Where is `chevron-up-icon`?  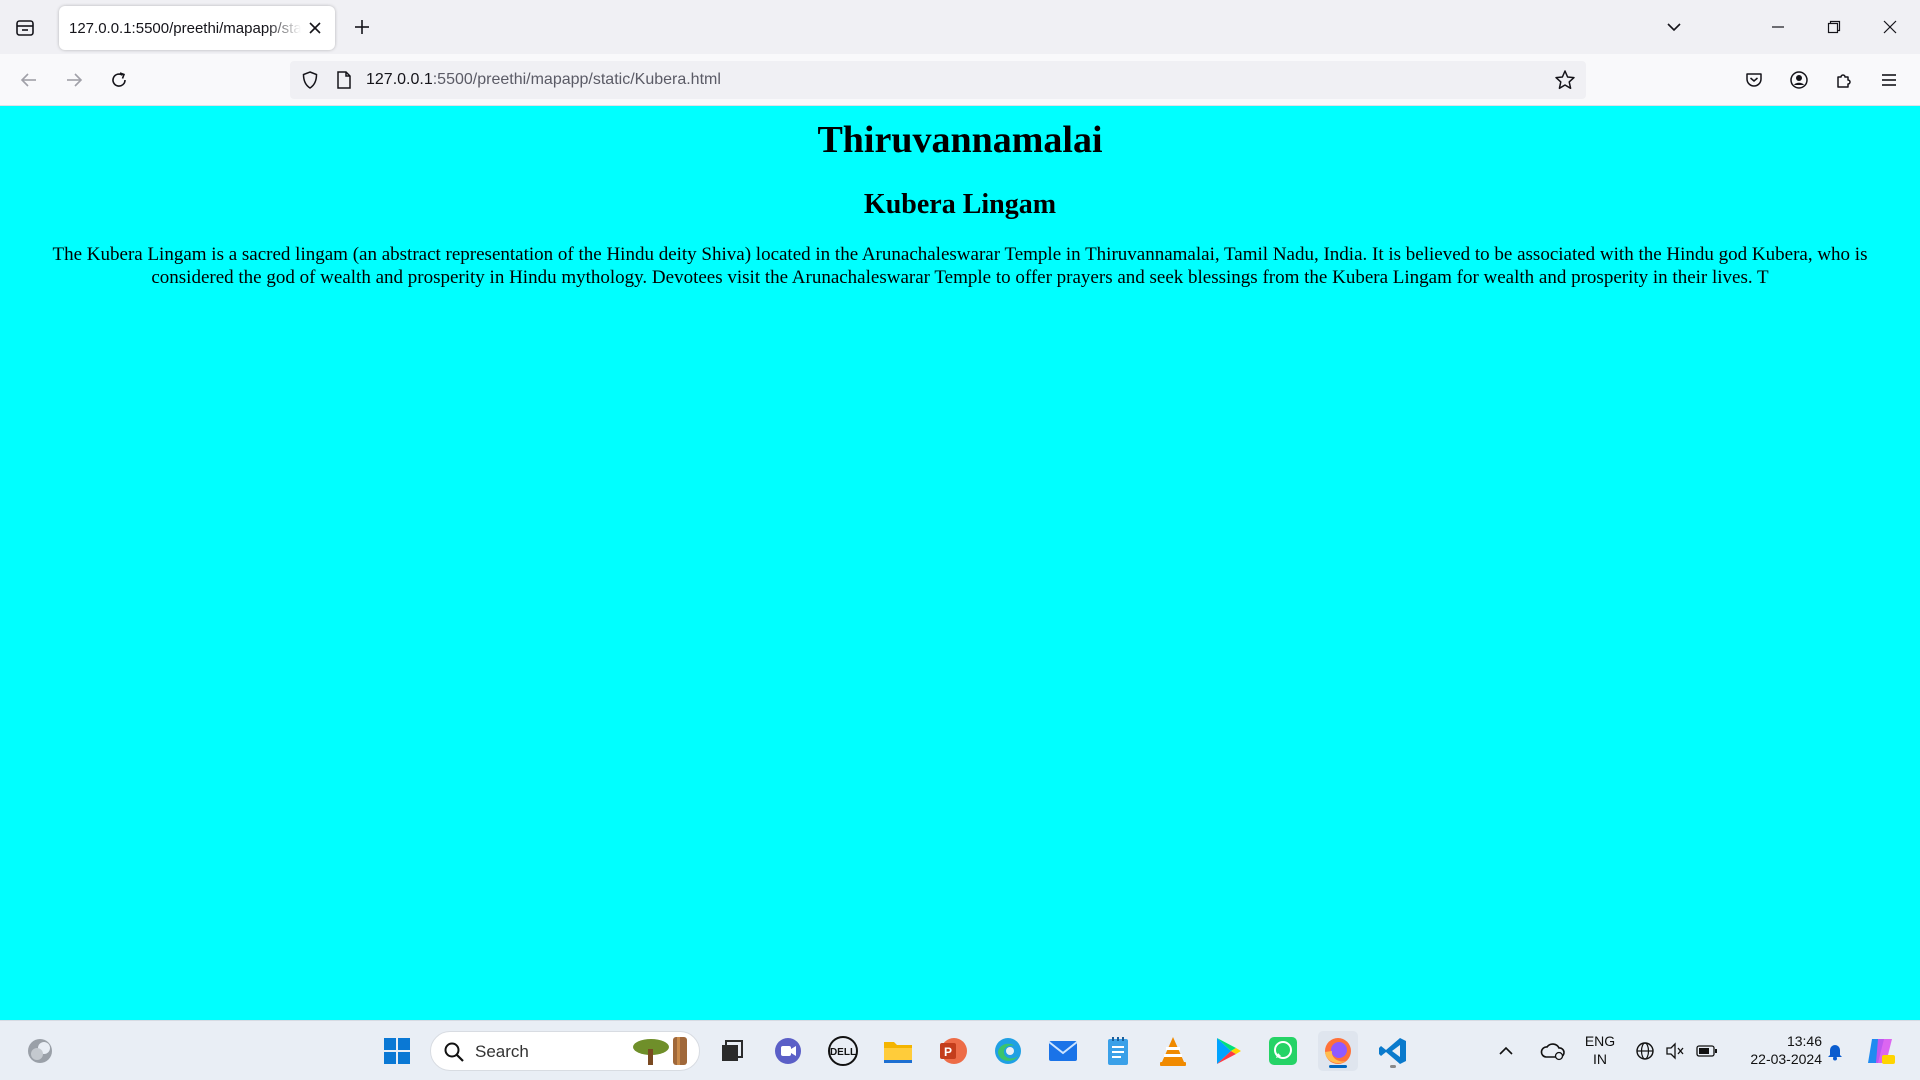
chevron-up-icon is located at coordinates (1506, 1050).